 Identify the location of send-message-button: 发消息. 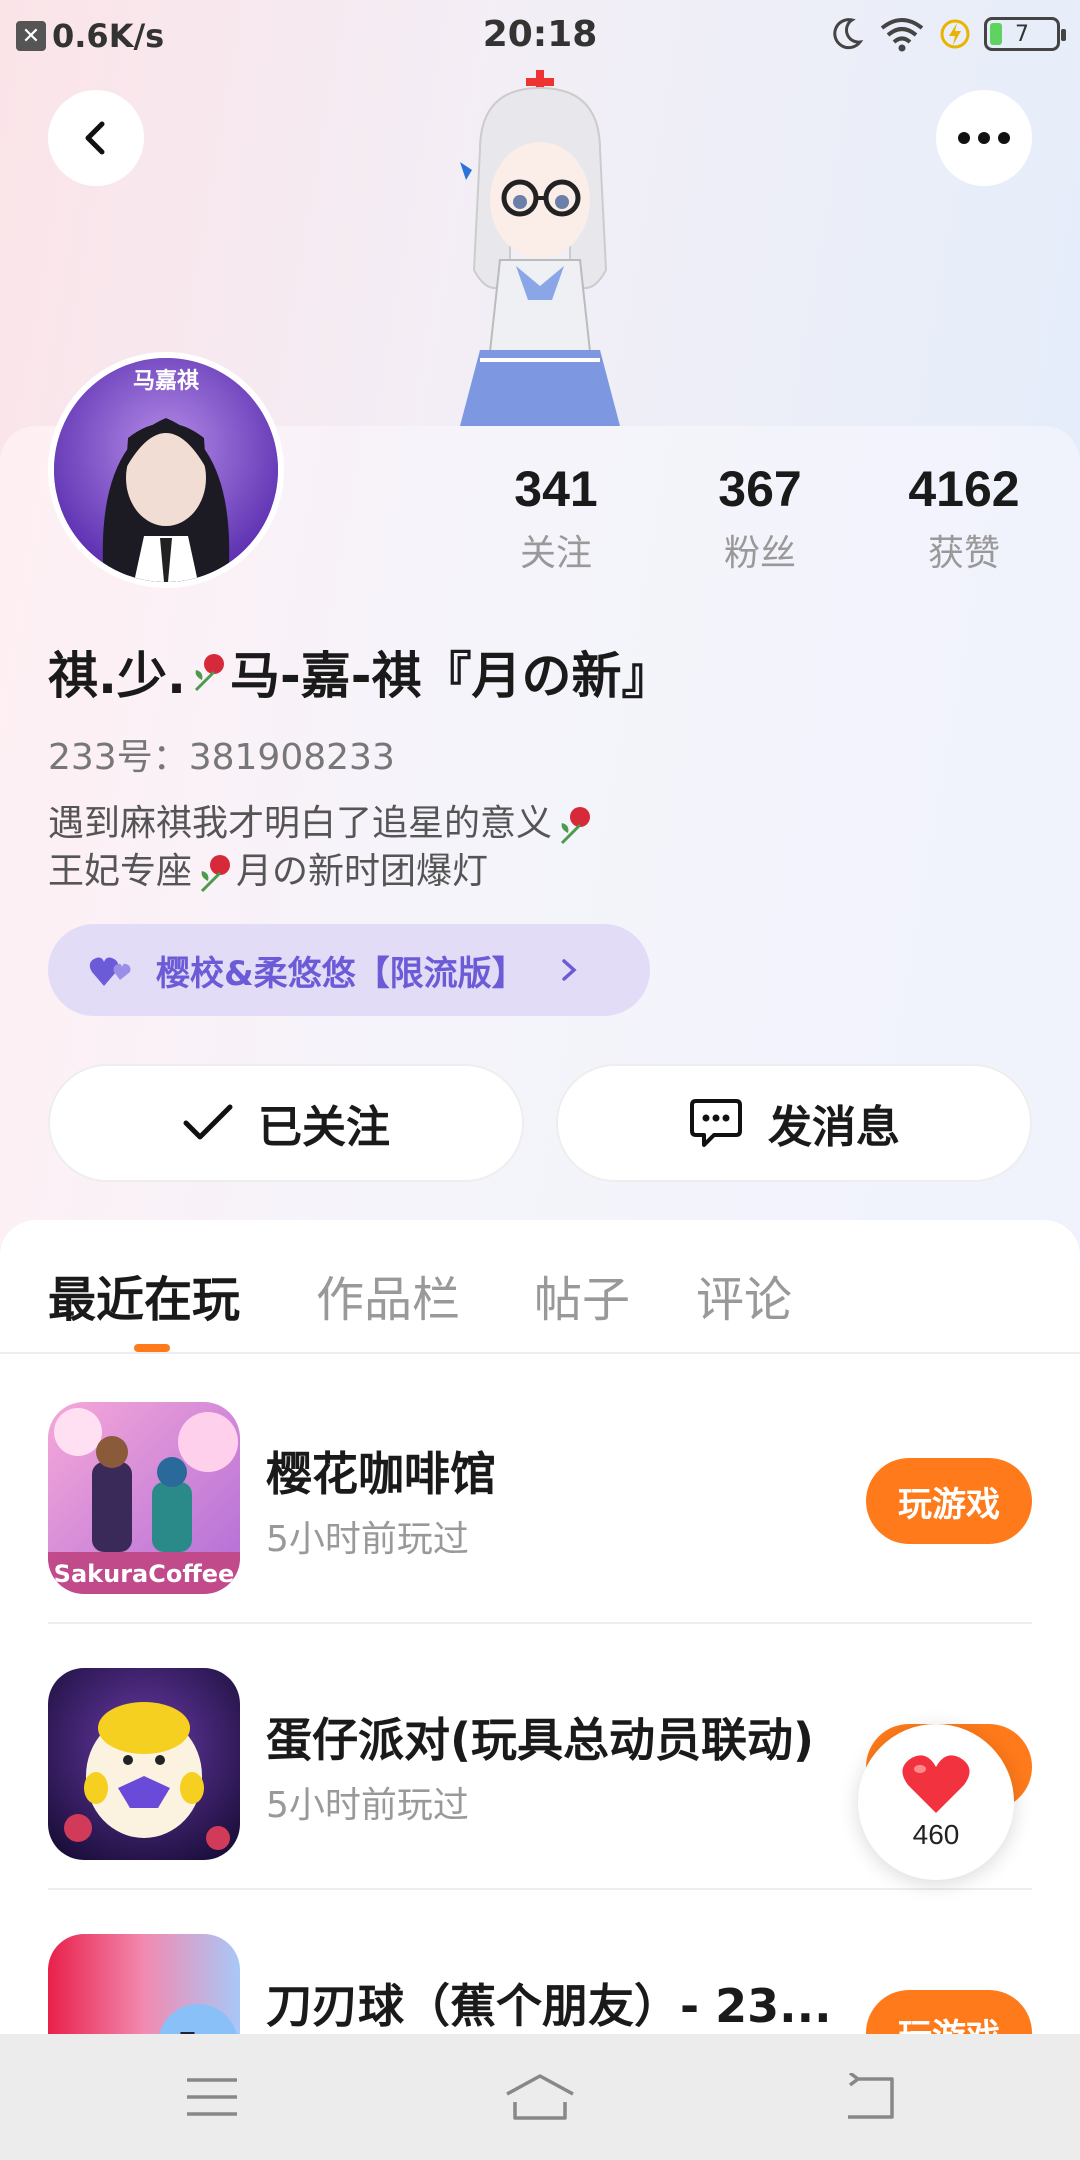
(794, 1123).